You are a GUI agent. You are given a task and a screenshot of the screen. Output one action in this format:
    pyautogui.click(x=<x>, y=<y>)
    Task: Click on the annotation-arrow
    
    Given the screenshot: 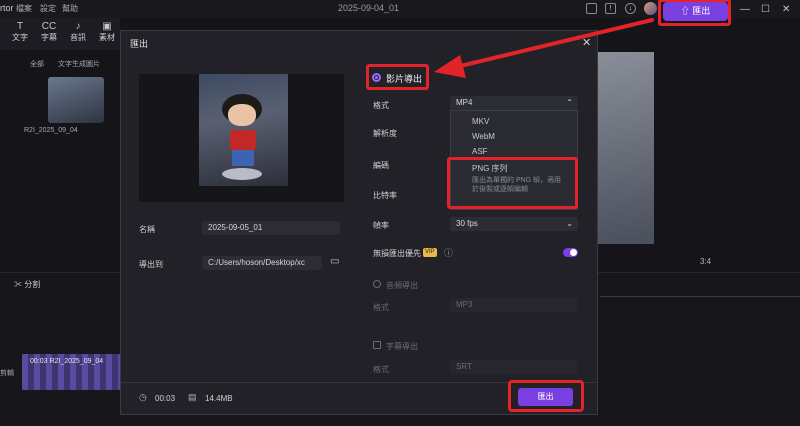 What is the action you would take?
    pyautogui.click(x=544, y=48)
    